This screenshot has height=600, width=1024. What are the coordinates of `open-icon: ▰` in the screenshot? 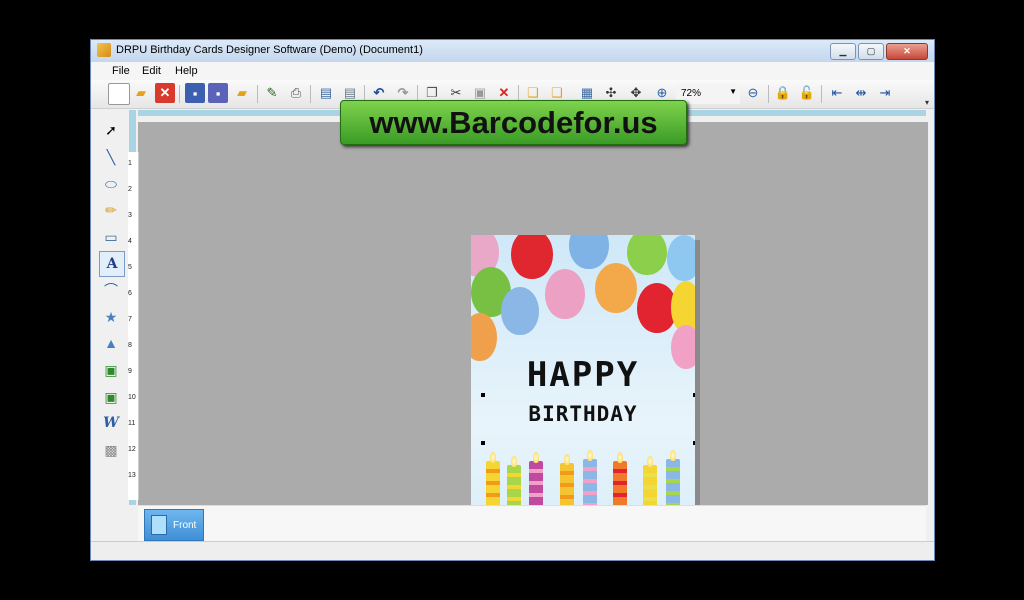 It's located at (141, 93).